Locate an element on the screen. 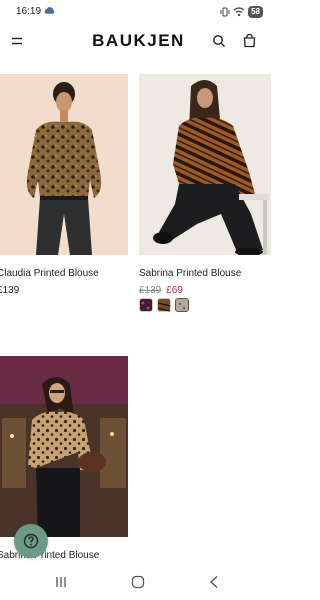  vibrate-icon is located at coordinates (225, 12).